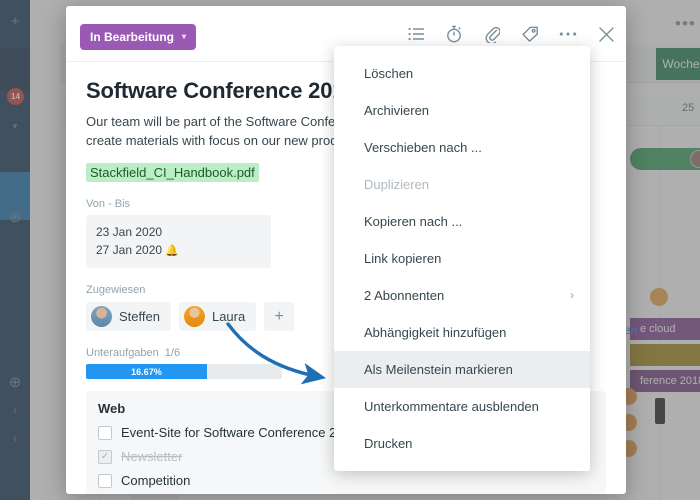 This screenshot has height=500, width=700. Describe the element at coordinates (132, 37) in the screenshot. I see `status-badge-label: In Bearbeitung` at that location.